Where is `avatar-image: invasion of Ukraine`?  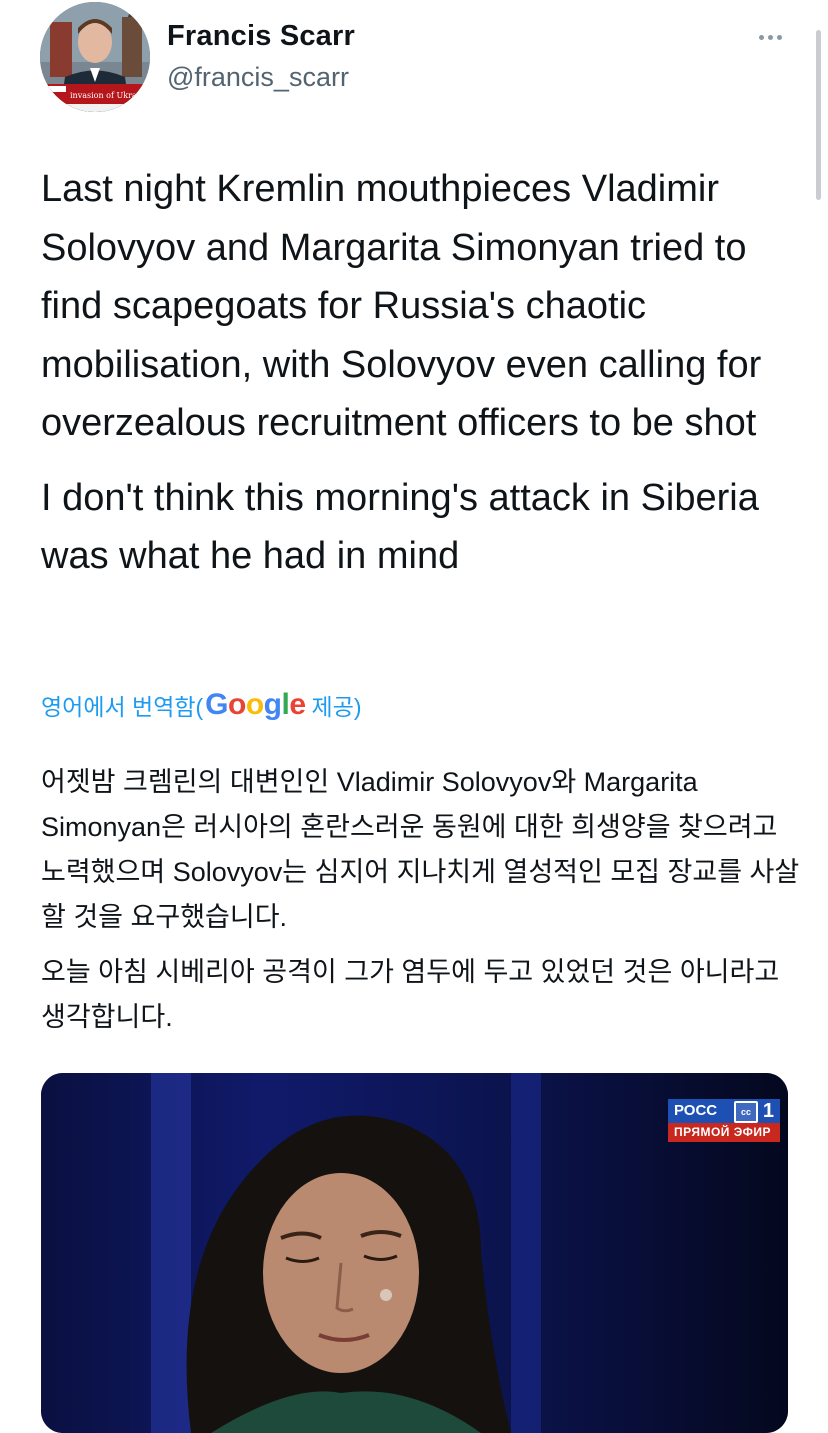
avatar-image: invasion of Ukraine is located at coordinates (95, 57).